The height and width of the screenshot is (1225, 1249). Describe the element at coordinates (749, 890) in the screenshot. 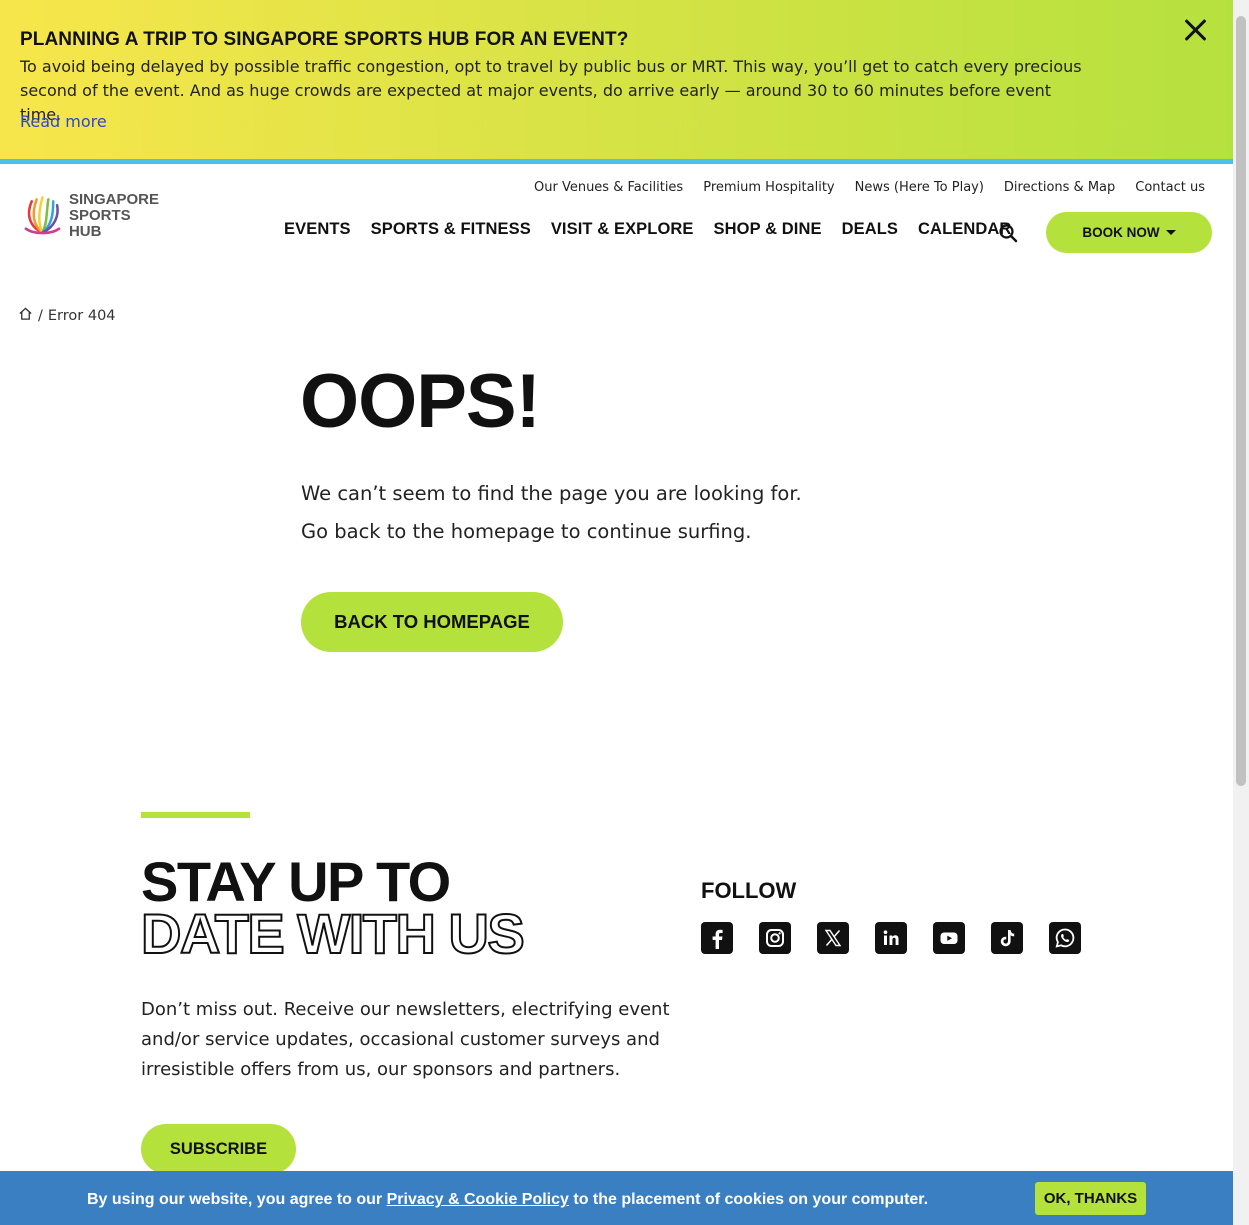

I see `follow-heading: FOLLOW` at that location.